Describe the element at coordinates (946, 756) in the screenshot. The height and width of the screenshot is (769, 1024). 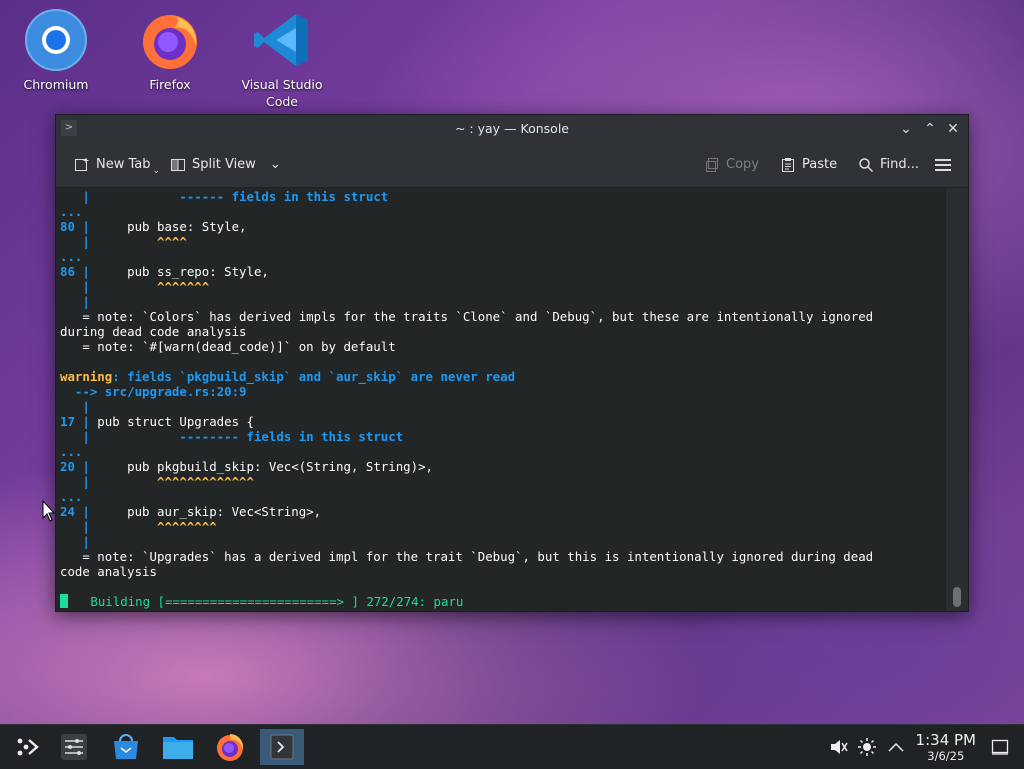
I see `clock-date: 3/6/25` at that location.